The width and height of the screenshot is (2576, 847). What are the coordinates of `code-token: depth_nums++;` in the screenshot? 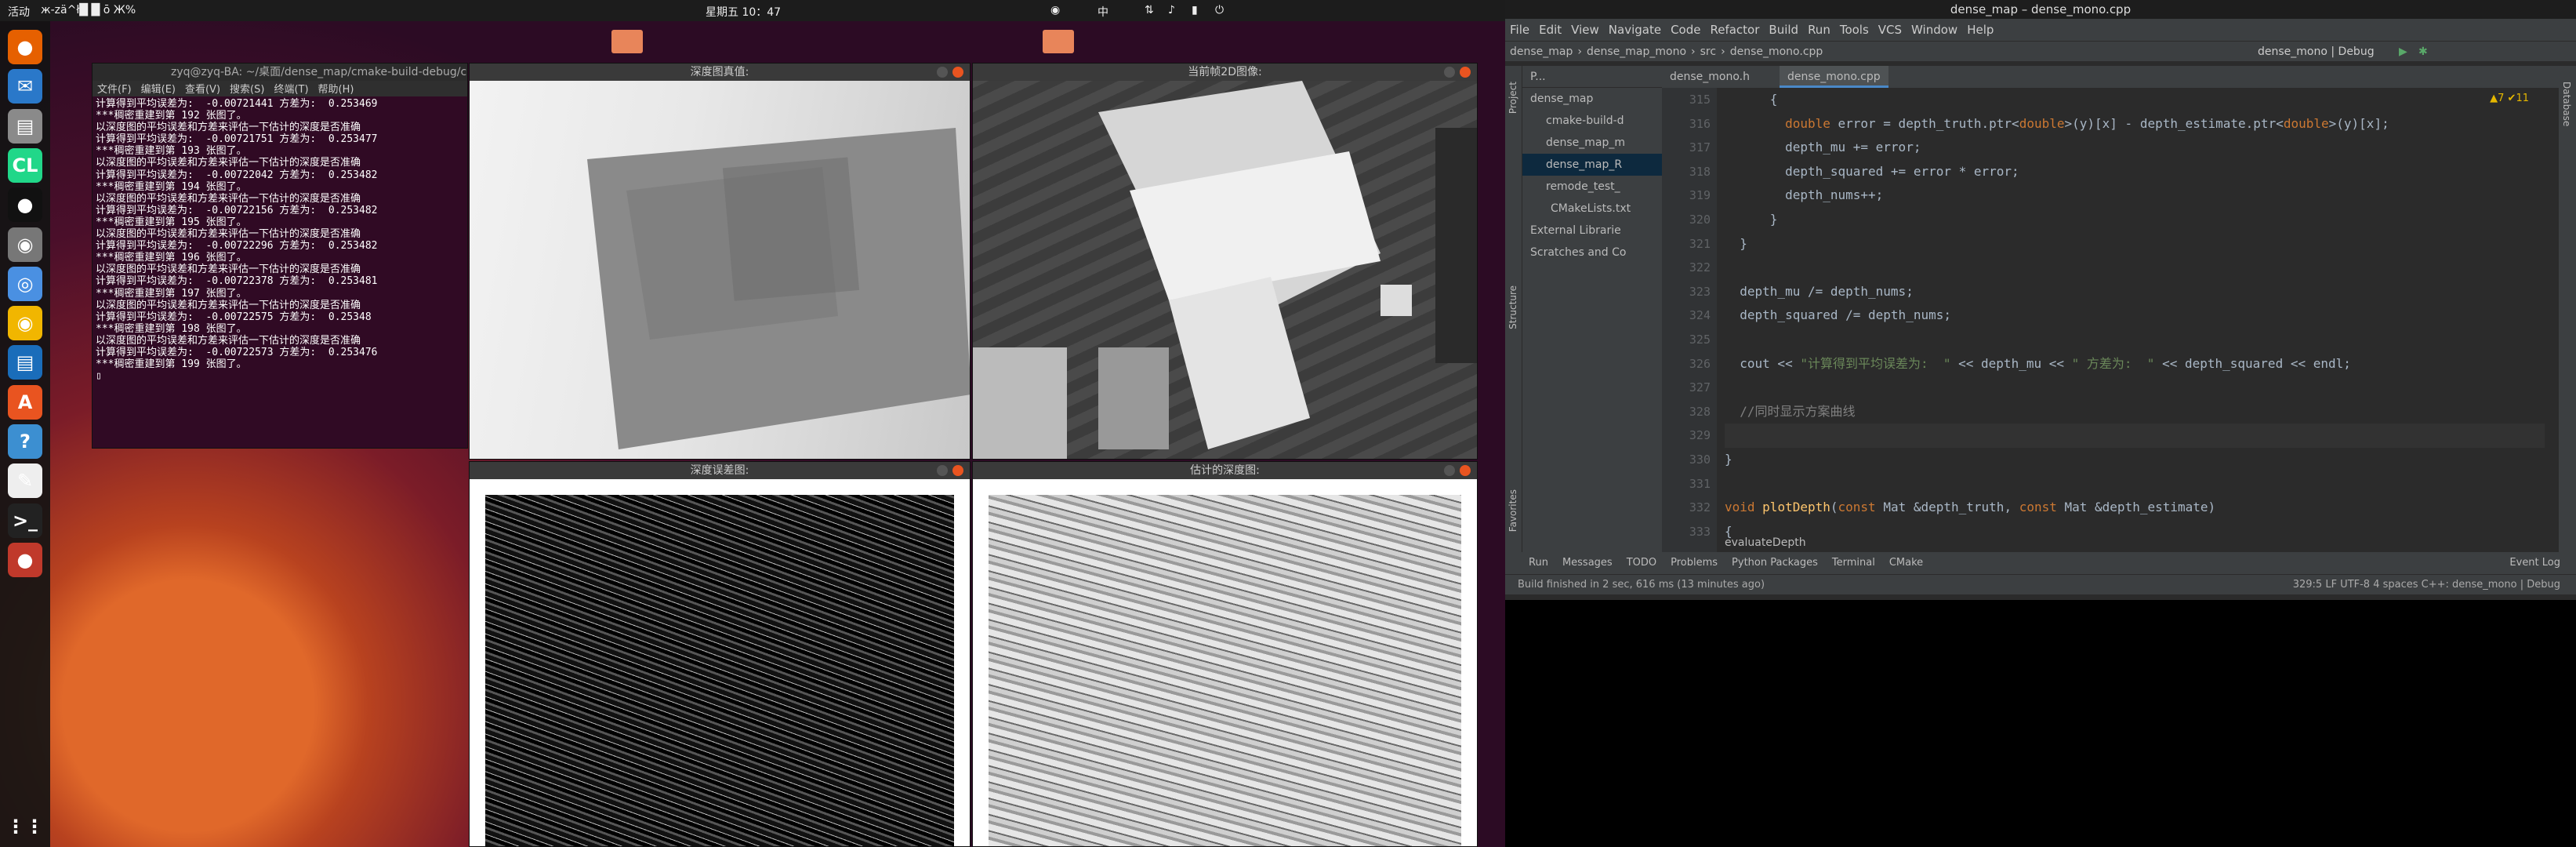 It's located at (1805, 195).